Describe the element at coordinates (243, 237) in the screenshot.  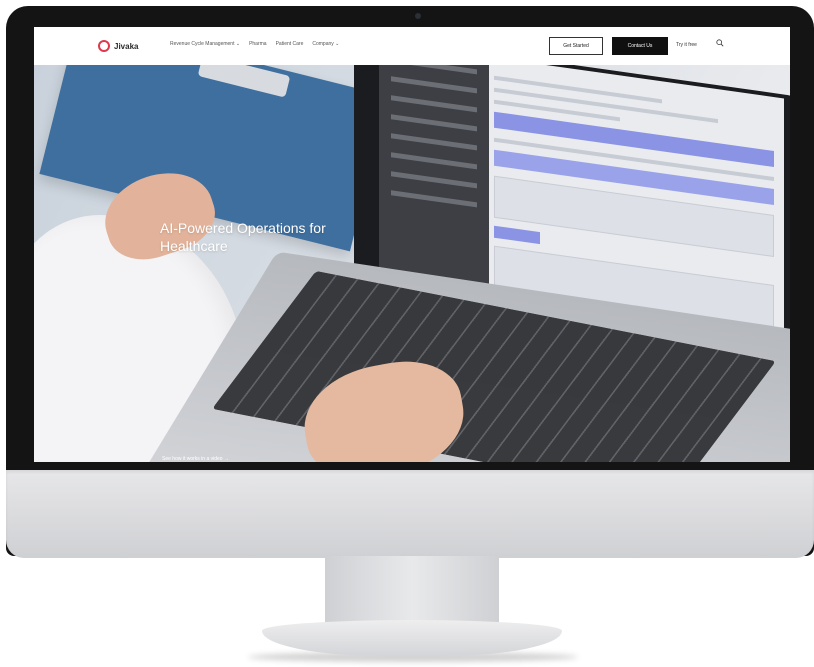
I see `hero-title: AI-Powered Operations for Healthcare` at that location.